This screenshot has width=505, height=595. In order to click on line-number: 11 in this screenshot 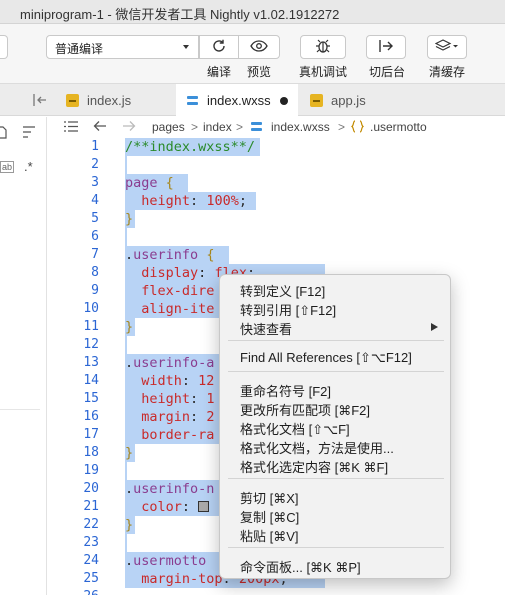, I will do `click(91, 326)`.